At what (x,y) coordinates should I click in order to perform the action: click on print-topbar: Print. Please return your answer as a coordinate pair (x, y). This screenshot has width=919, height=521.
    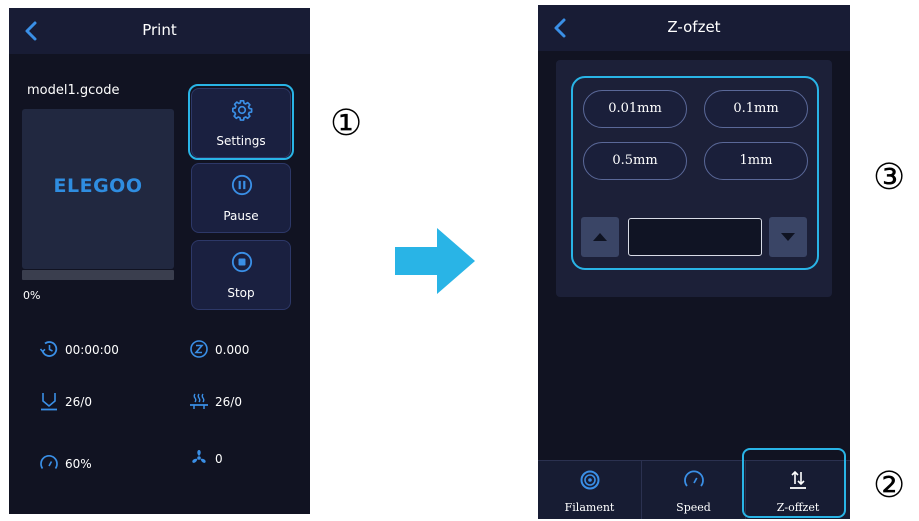
    Looking at the image, I should click on (159, 31).